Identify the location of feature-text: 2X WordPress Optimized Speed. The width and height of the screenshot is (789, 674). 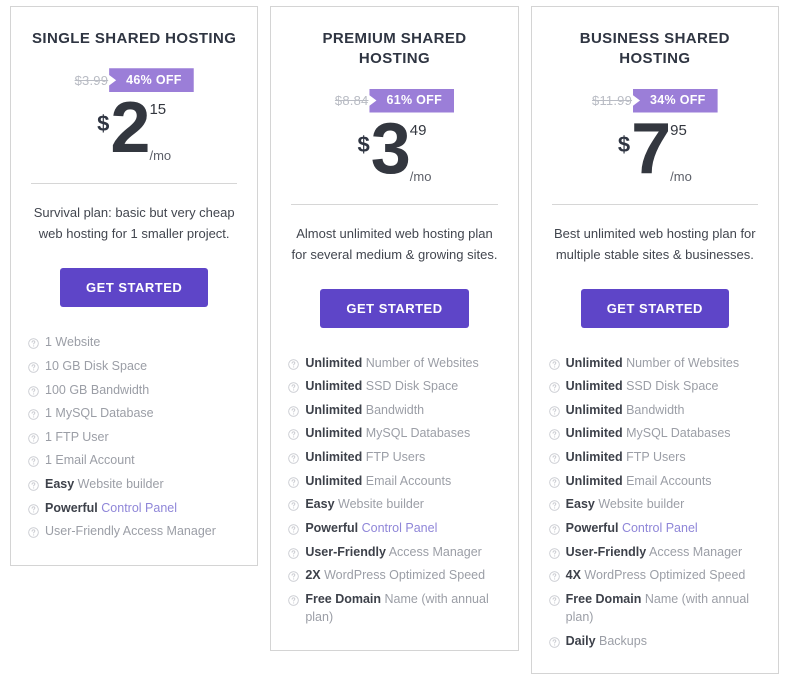
(395, 575).